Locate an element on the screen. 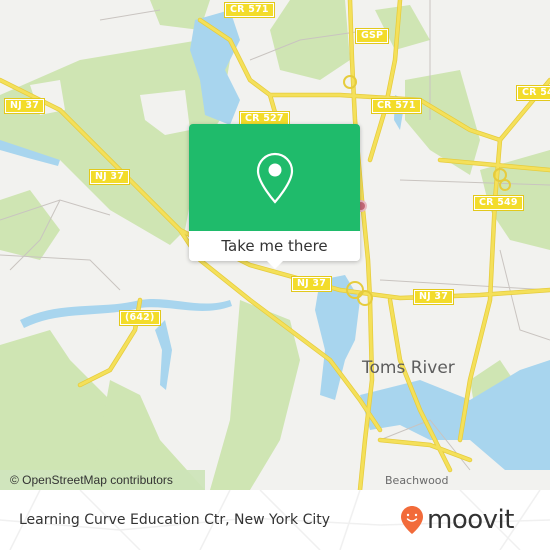 This screenshot has width=550, height=550. map-attribution: © OpenStreetMap contributors is located at coordinates (102, 480).